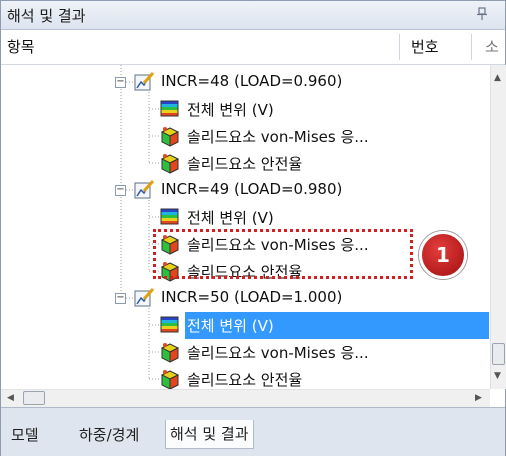  I want to click on tree-node-label: INCR=48 (LOAD=0.960), so click(252, 81).